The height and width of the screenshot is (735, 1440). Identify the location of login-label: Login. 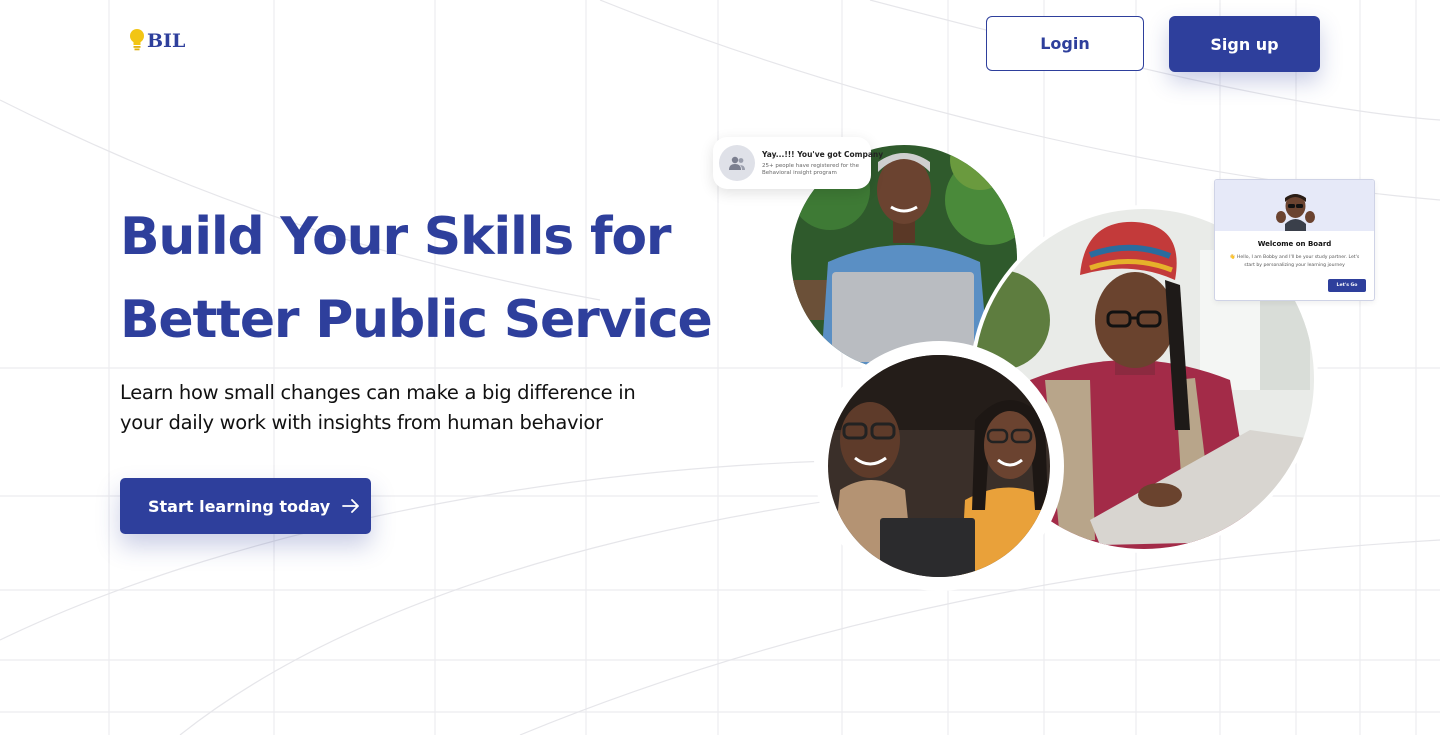
(1065, 43).